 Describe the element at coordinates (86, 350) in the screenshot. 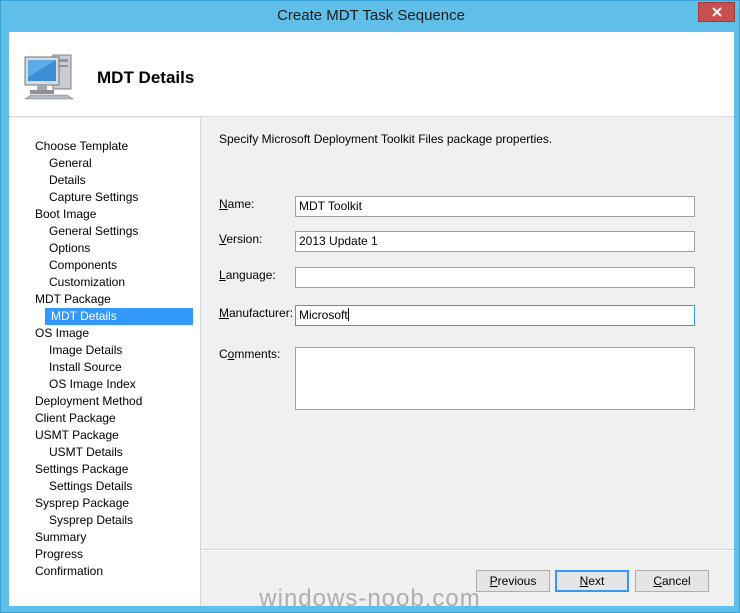

I see `wizard-step-image-details: Image Details` at that location.